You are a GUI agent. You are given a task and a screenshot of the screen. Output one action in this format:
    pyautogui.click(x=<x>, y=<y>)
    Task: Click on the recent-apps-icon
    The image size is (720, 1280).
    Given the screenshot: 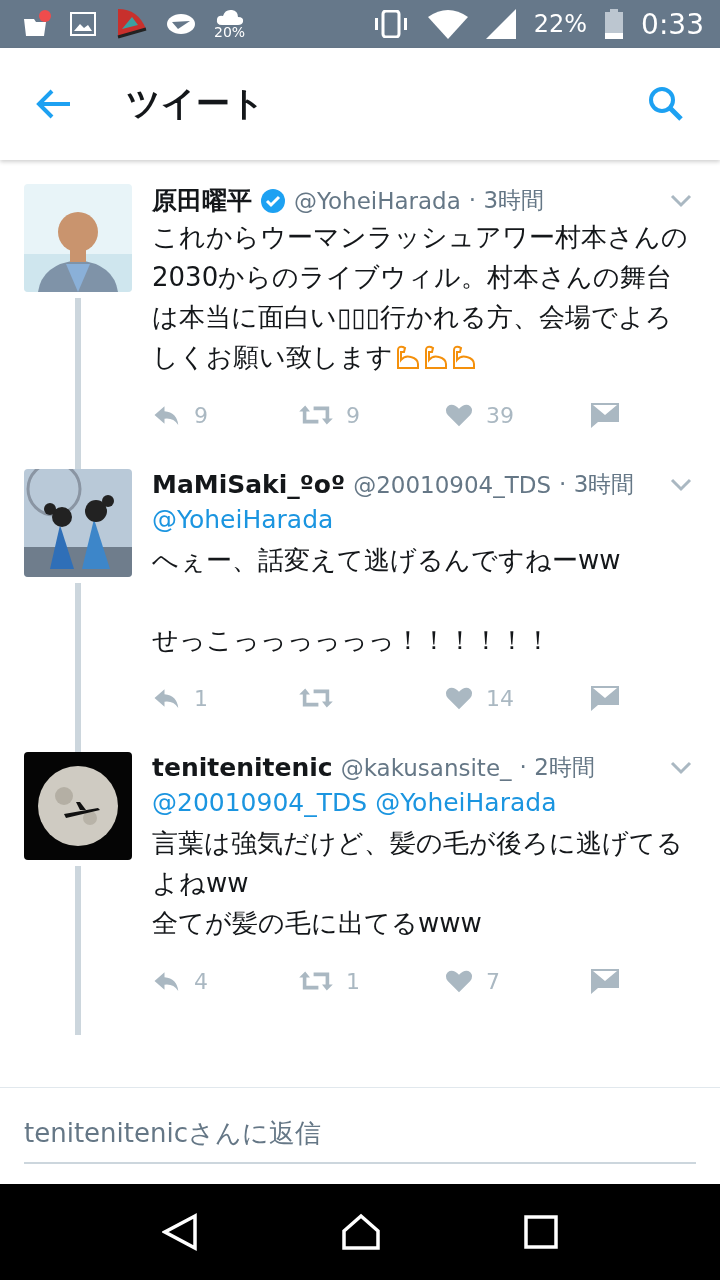 What is the action you would take?
    pyautogui.click(x=541, y=1232)
    